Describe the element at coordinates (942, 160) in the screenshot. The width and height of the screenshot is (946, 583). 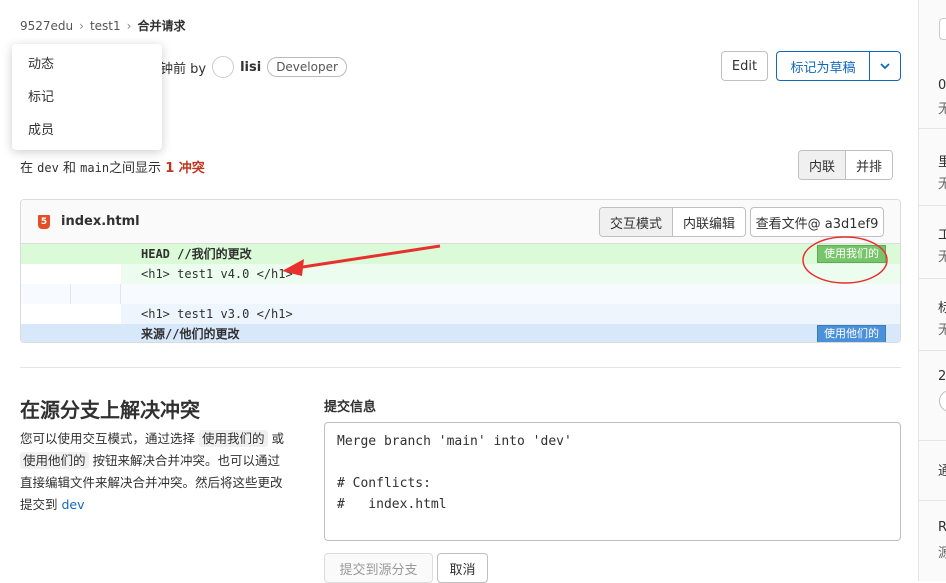
I see `sidebar-item: 里` at that location.